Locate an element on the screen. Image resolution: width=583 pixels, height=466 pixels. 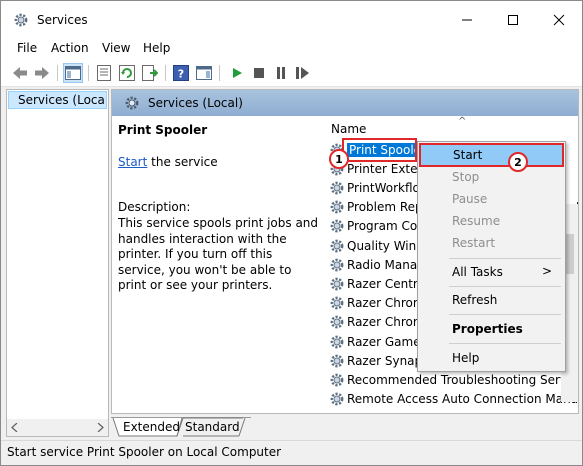
context-menu-properties: Properties is located at coordinates (491, 329).